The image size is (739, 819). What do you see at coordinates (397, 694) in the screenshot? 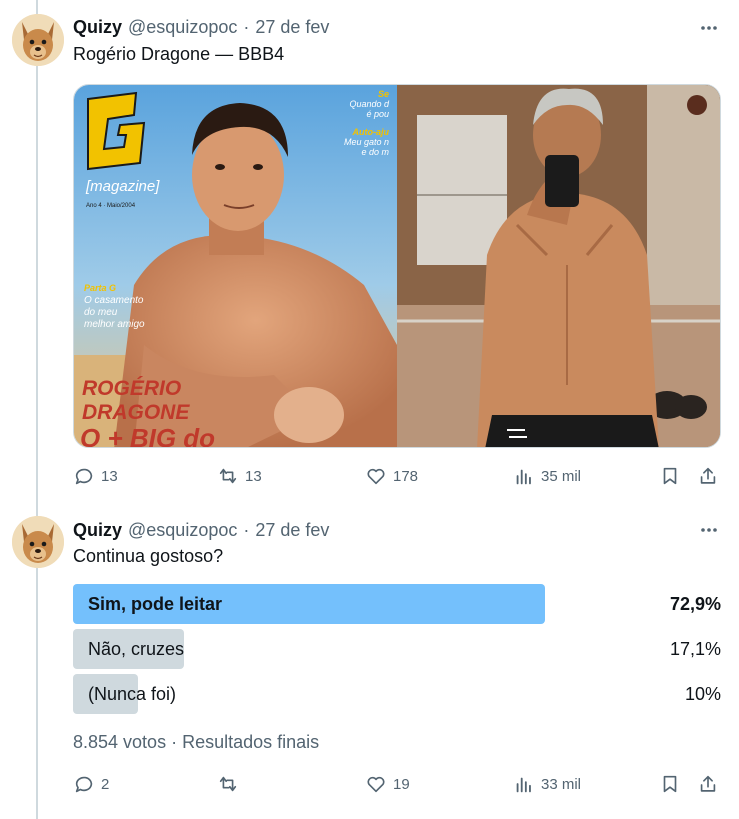
I see `poll-option: (Nunca foi) 10%` at bounding box center [397, 694].